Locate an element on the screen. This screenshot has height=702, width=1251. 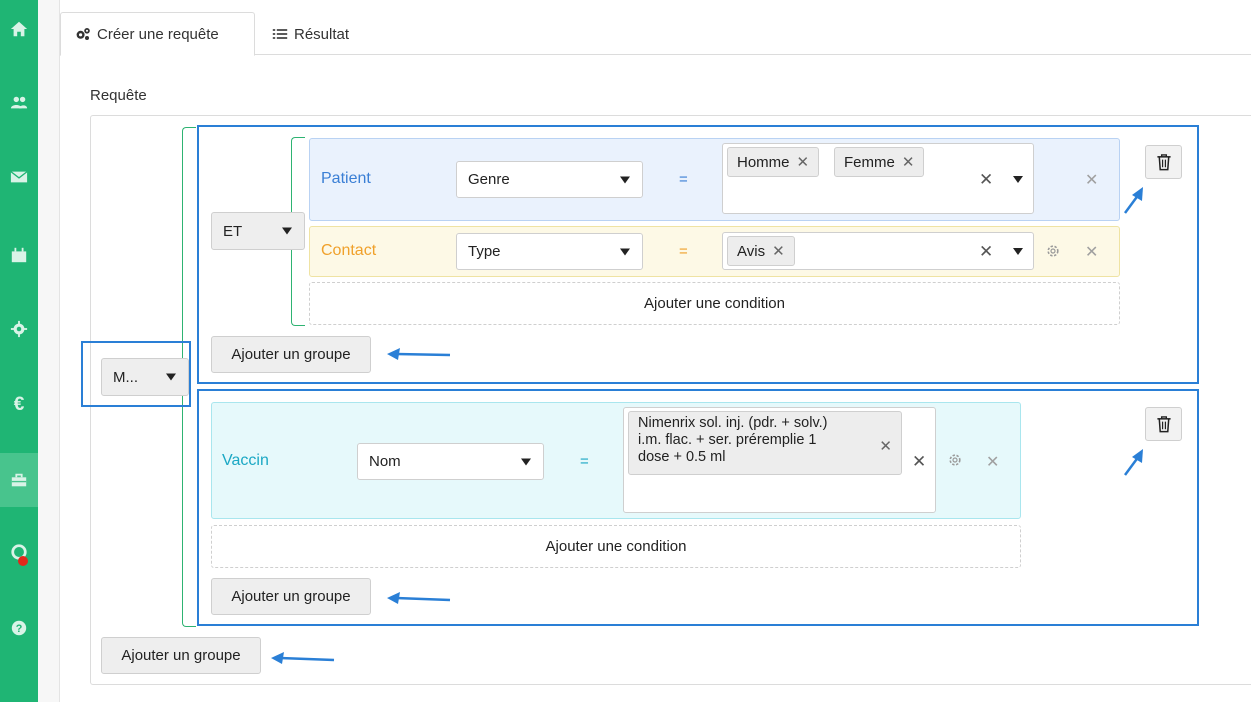
rule-entity: Contact is located at coordinates (349, 250).